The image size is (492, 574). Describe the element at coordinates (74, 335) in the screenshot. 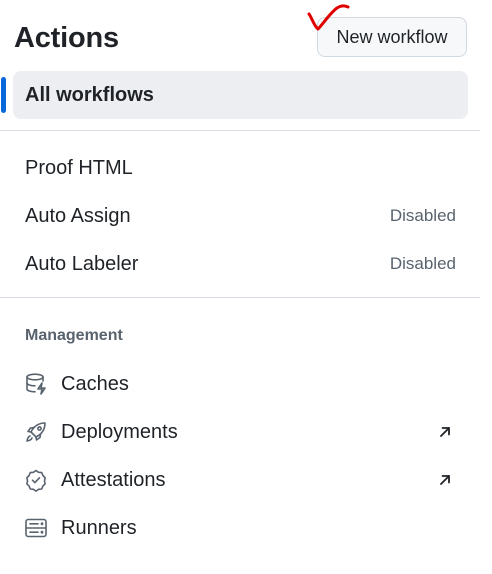

I see `management-heading: Management` at that location.